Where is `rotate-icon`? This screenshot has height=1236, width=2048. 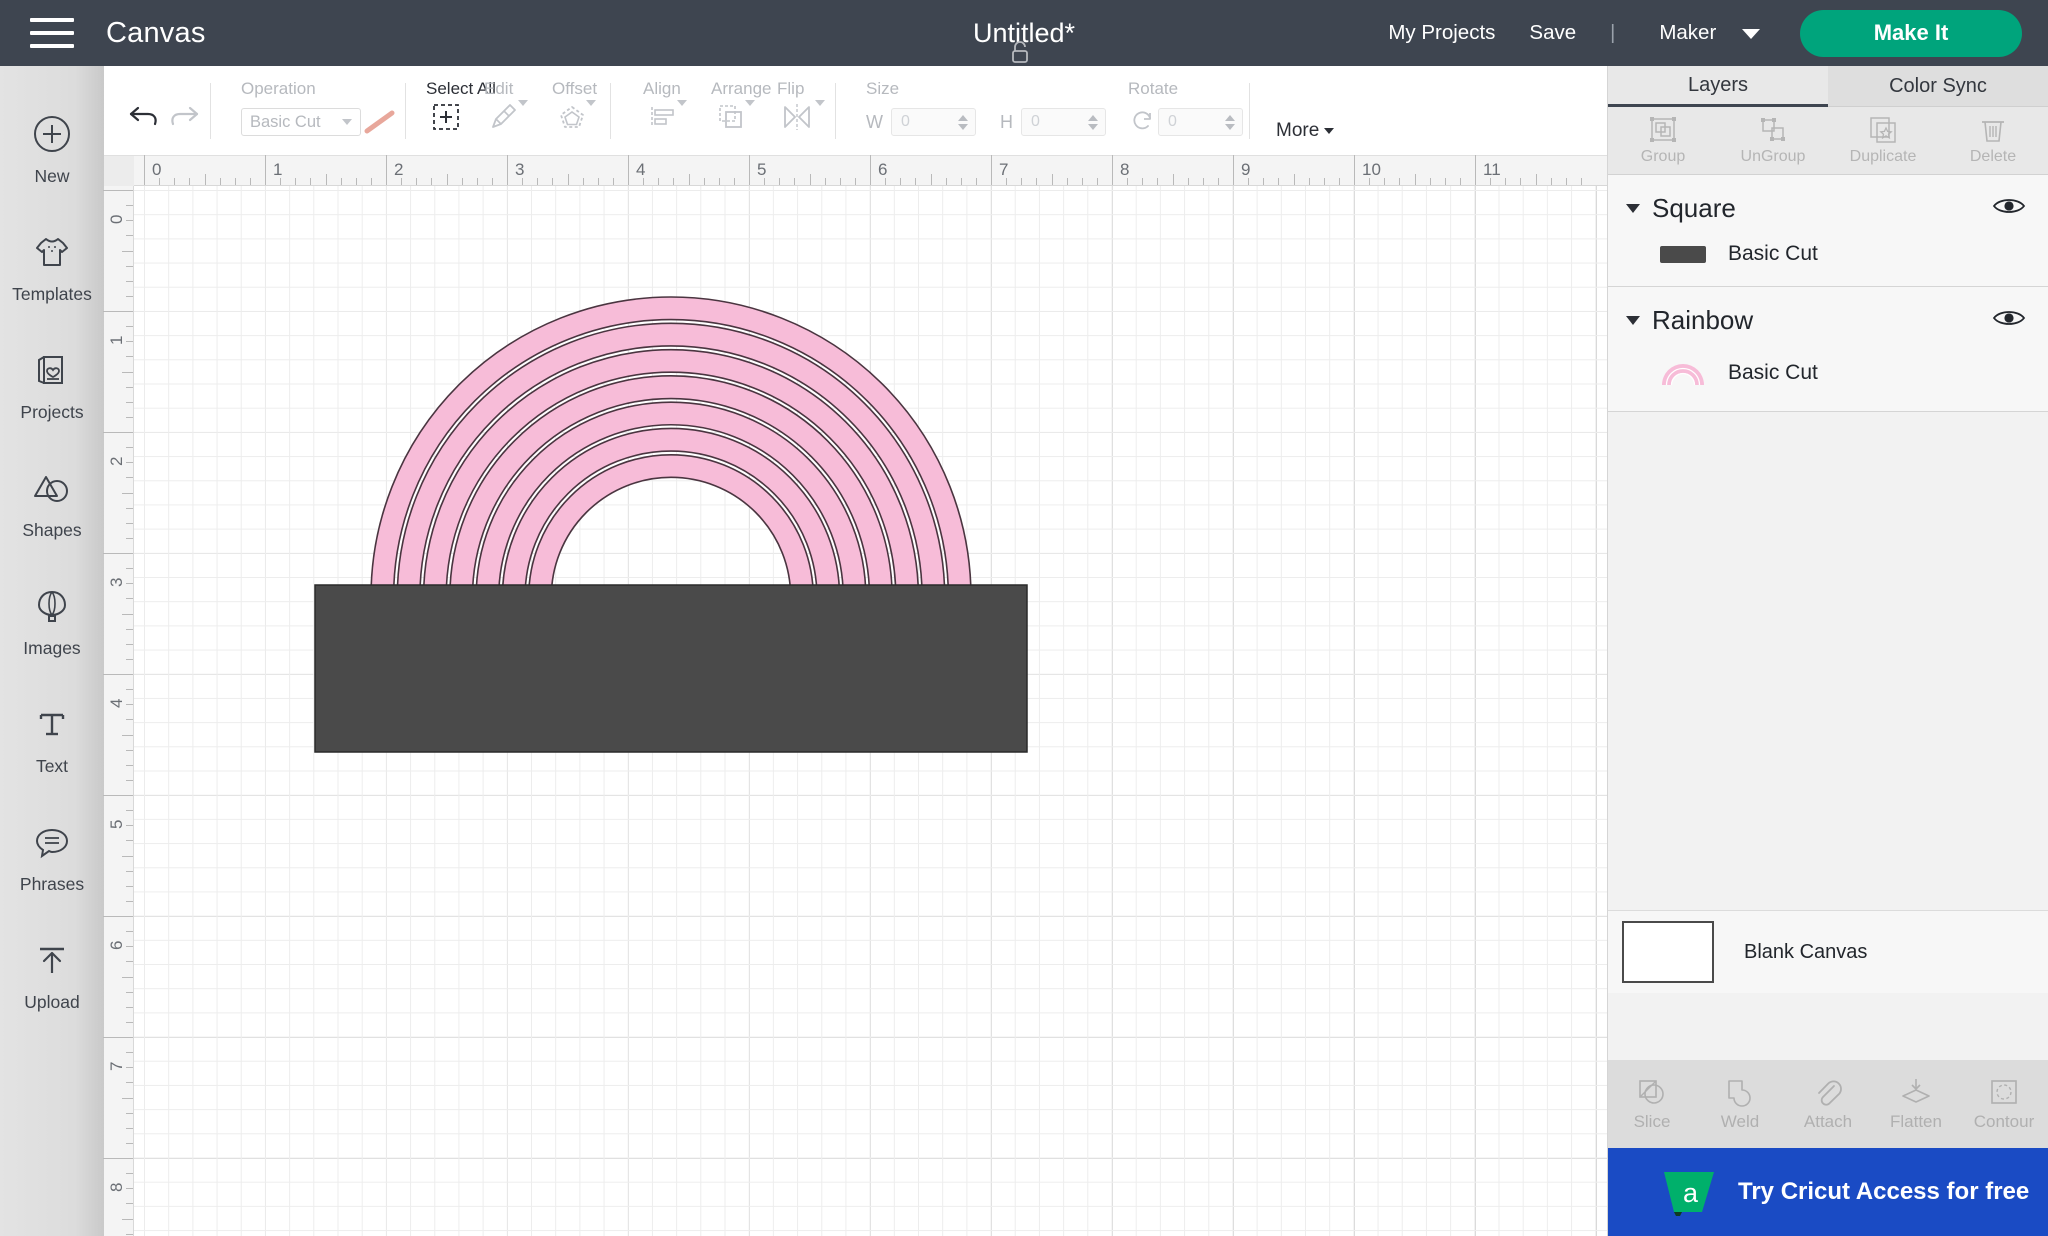 rotate-icon is located at coordinates (1142, 120).